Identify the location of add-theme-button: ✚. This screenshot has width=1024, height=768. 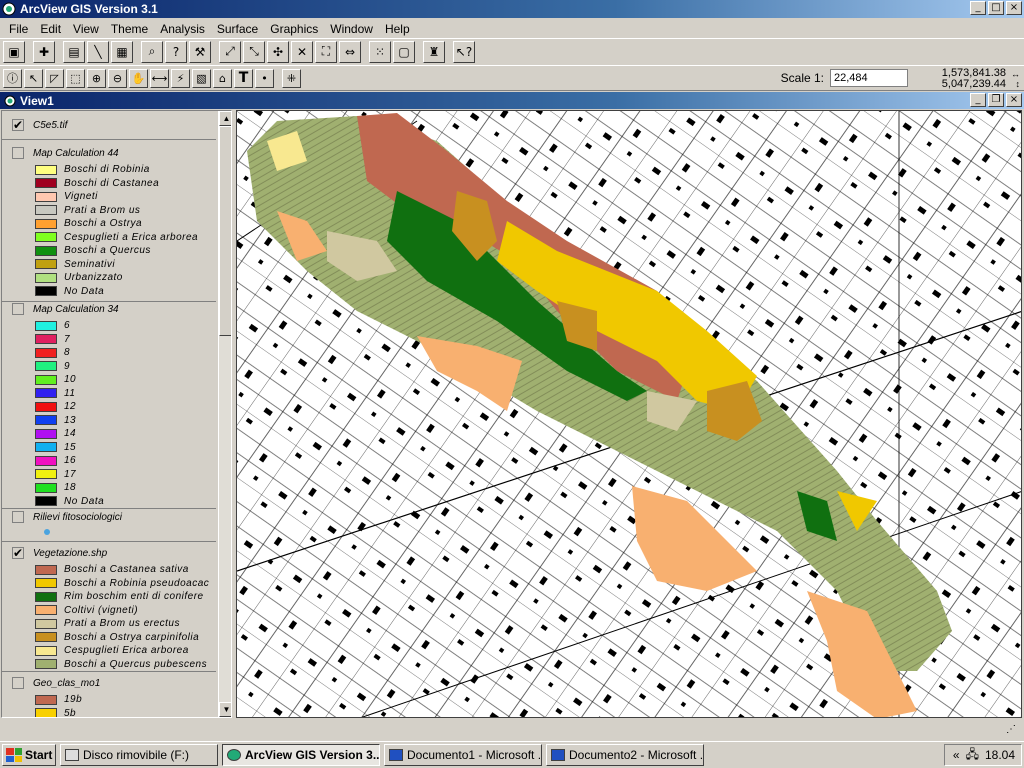
(44, 51).